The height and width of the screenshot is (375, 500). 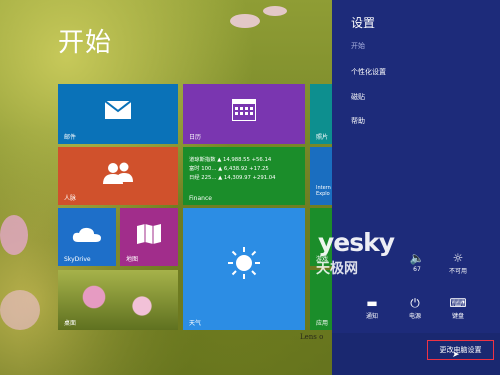 I want to click on finance-row: 道琼斯指数 ▲ 14,988.55 +56.14, so click(x=230, y=160).